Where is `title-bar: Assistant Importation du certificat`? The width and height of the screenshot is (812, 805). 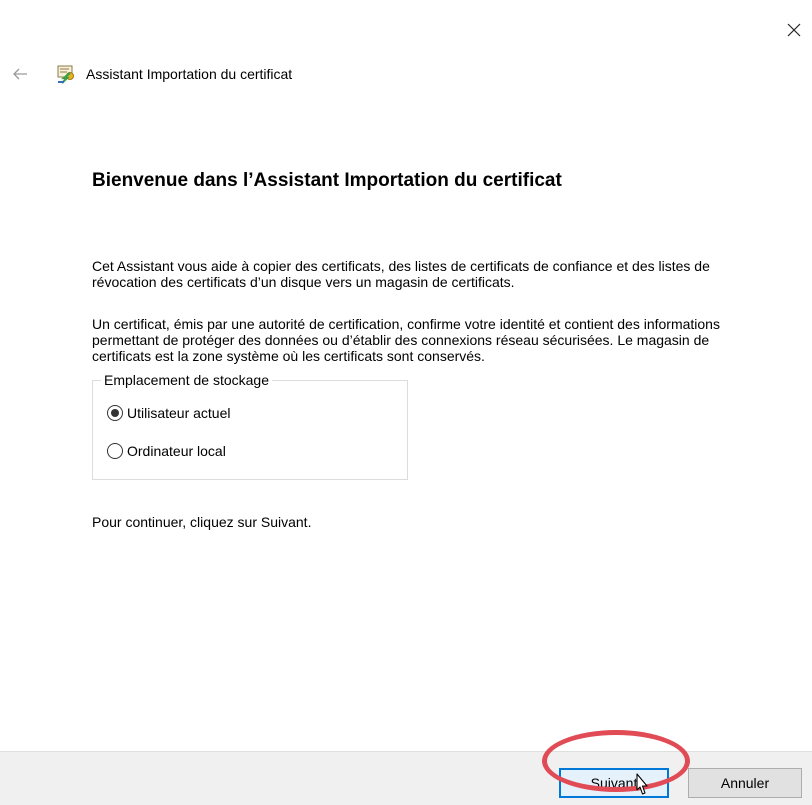 title-bar: Assistant Importation du certificat is located at coordinates (150, 74).